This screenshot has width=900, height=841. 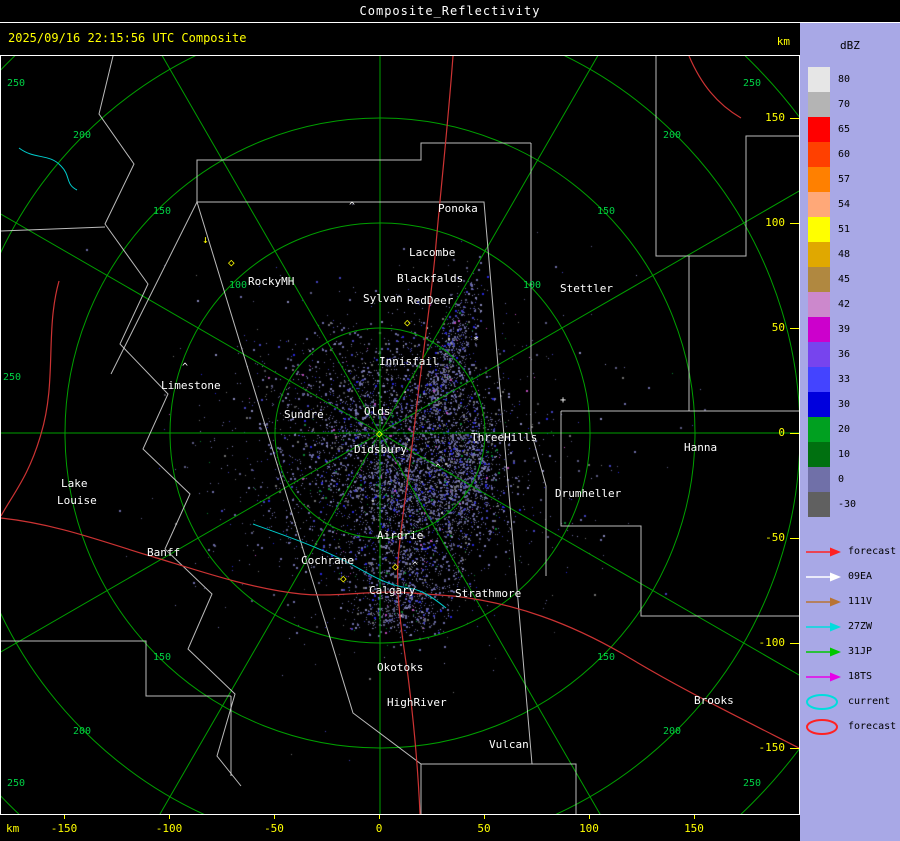 What do you see at coordinates (844, 104) in the screenshot?
I see `colorbar-value: 70` at bounding box center [844, 104].